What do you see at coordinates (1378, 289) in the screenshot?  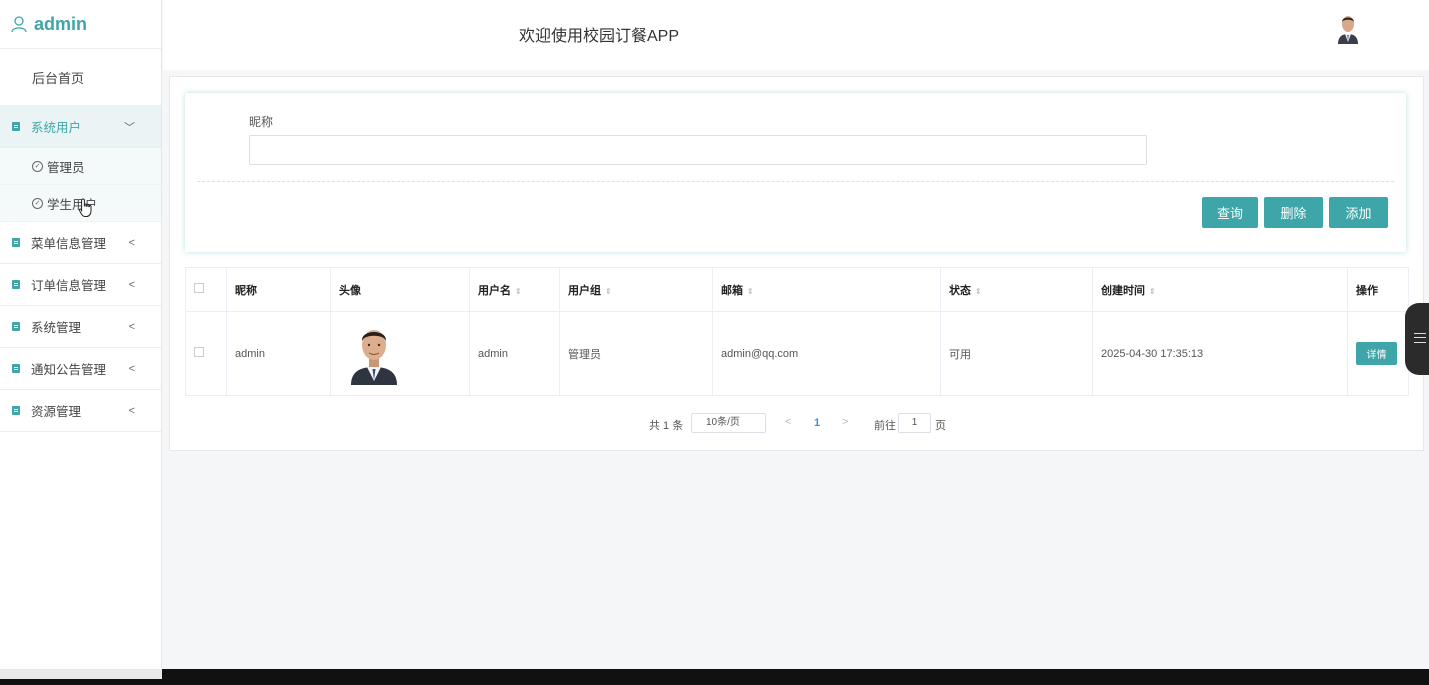 I see `column-header-actions: 操作` at bounding box center [1378, 289].